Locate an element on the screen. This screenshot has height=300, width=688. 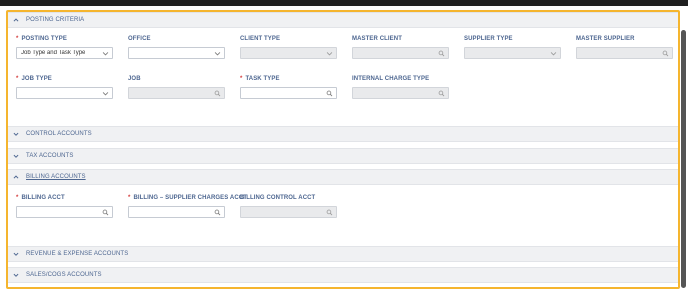
section-header-posting-criteria: POSTING CRITERIA is located at coordinates (343, 20).